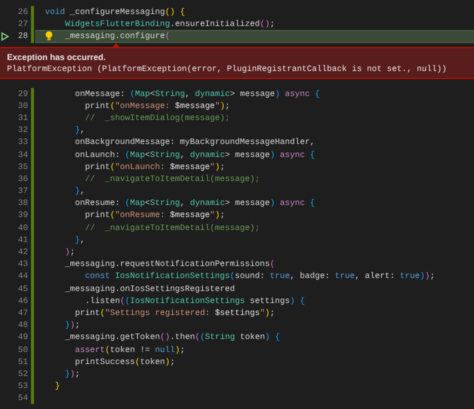 This screenshot has width=474, height=409. I want to click on code-line: print("onMessage: $message");, so click(157, 106).